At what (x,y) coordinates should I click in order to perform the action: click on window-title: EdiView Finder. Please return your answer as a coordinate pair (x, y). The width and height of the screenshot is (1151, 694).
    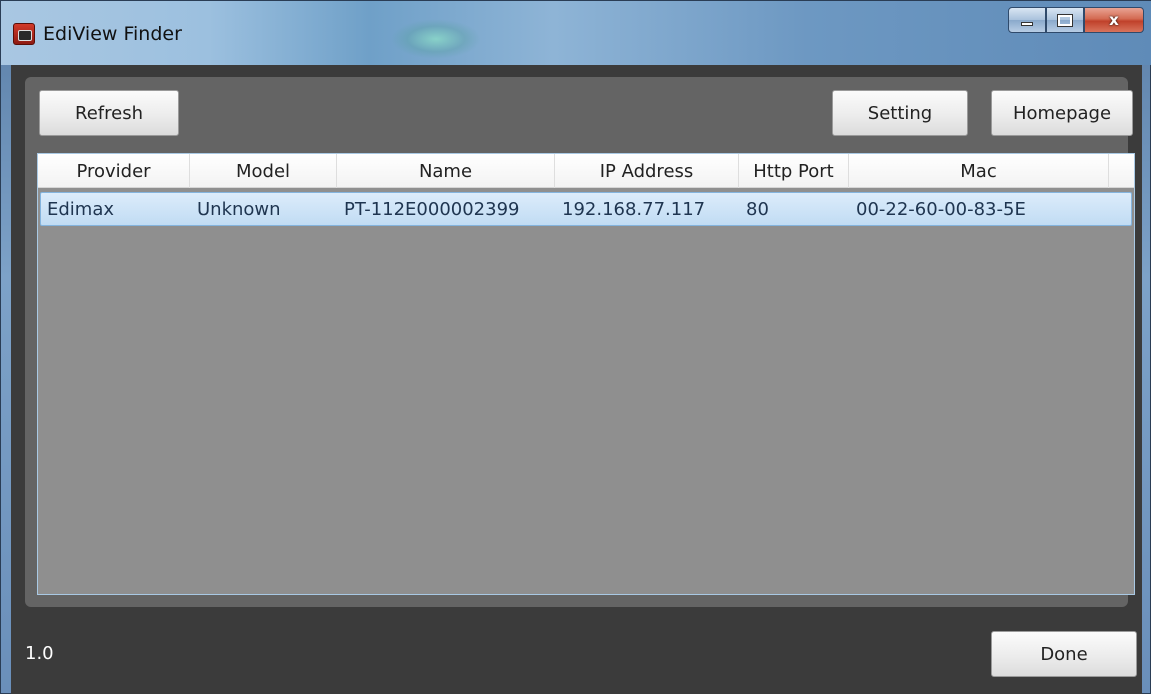
    Looking at the image, I should click on (112, 34).